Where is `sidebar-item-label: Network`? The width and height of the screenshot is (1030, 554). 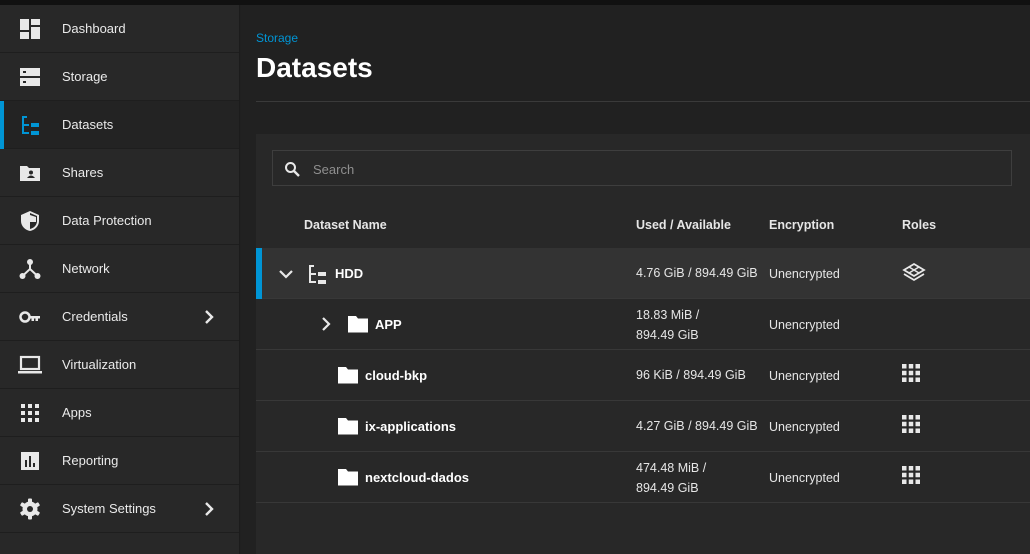
sidebar-item-label: Network is located at coordinates (86, 268).